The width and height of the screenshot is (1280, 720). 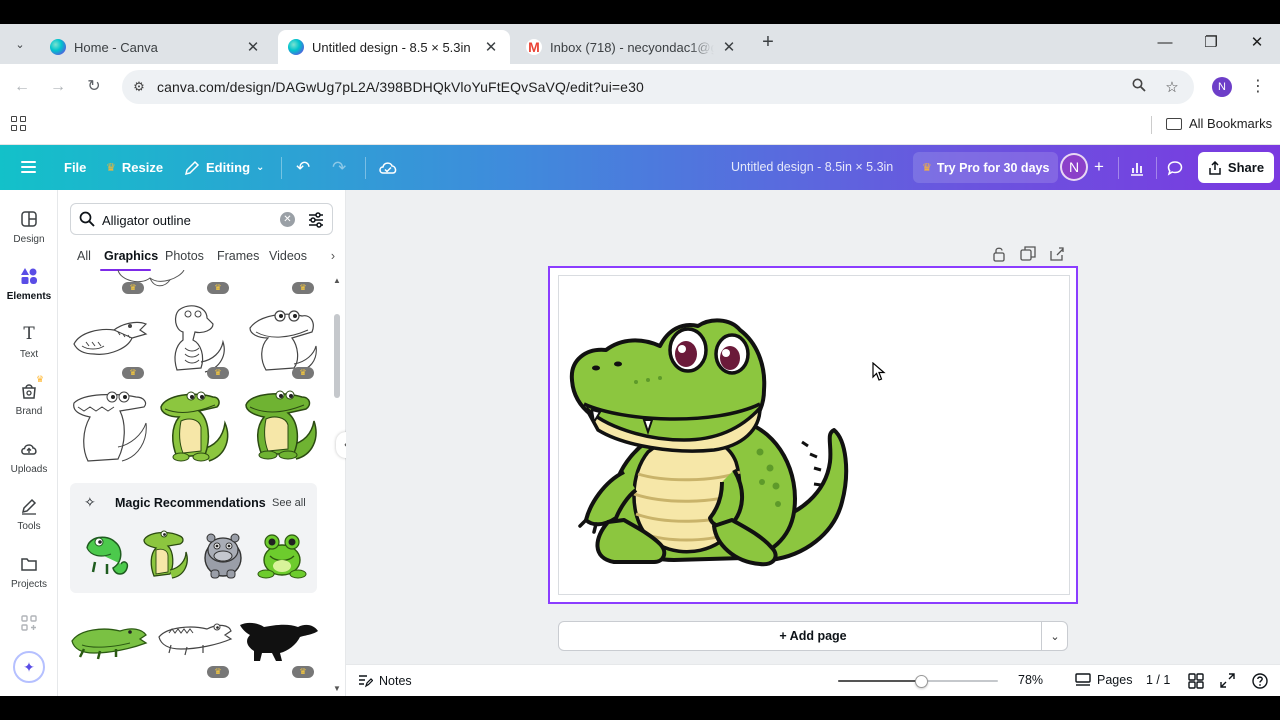 What do you see at coordinates (337, 688) in the screenshot?
I see `scroll-down-arrow: ▼` at bounding box center [337, 688].